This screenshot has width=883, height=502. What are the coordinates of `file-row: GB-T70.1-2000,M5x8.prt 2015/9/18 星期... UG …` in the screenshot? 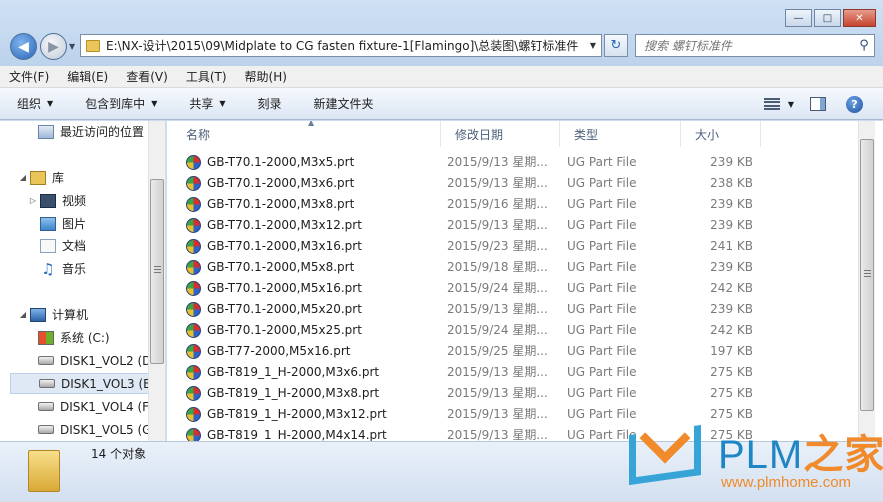 It's located at (512, 267).